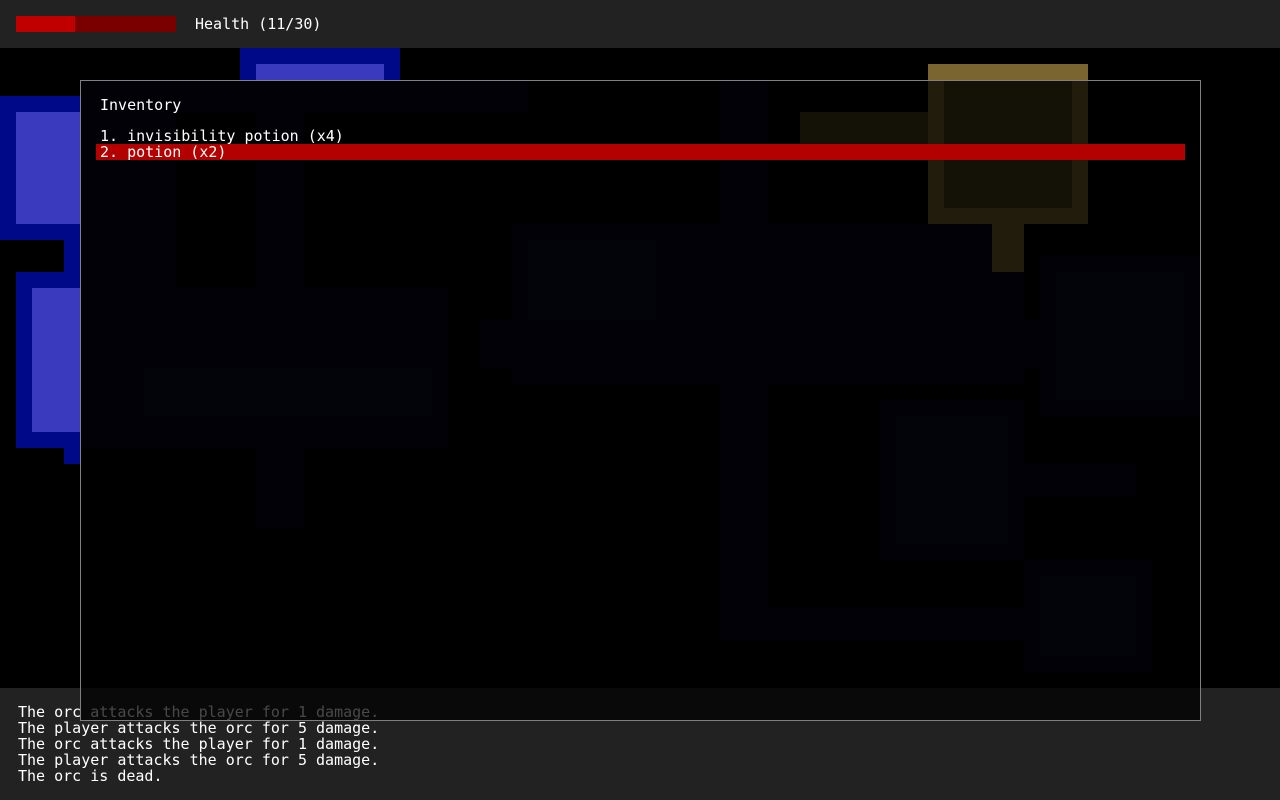 This screenshot has height=800, width=1280. I want to click on health-bar, so click(96, 24).